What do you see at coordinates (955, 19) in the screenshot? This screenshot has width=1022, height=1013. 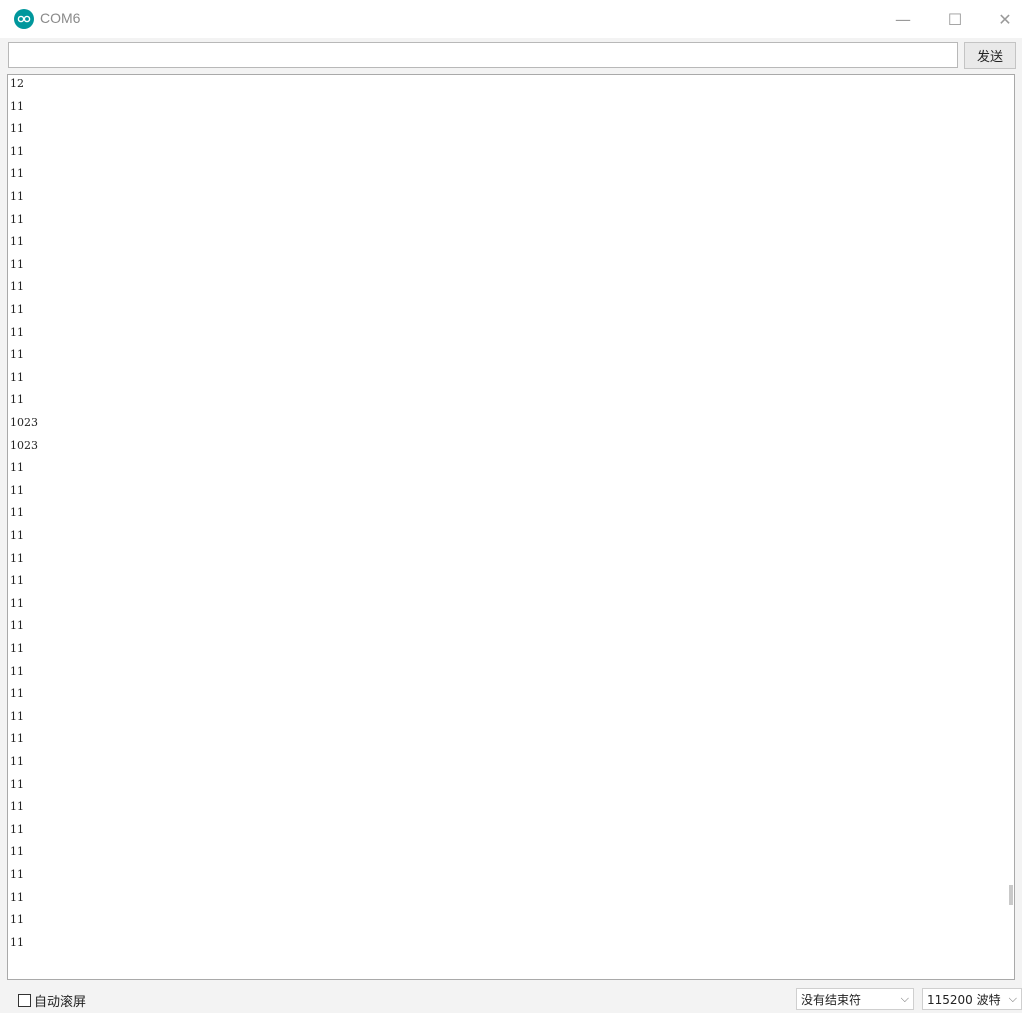 I see `maximize-button: ☐` at bounding box center [955, 19].